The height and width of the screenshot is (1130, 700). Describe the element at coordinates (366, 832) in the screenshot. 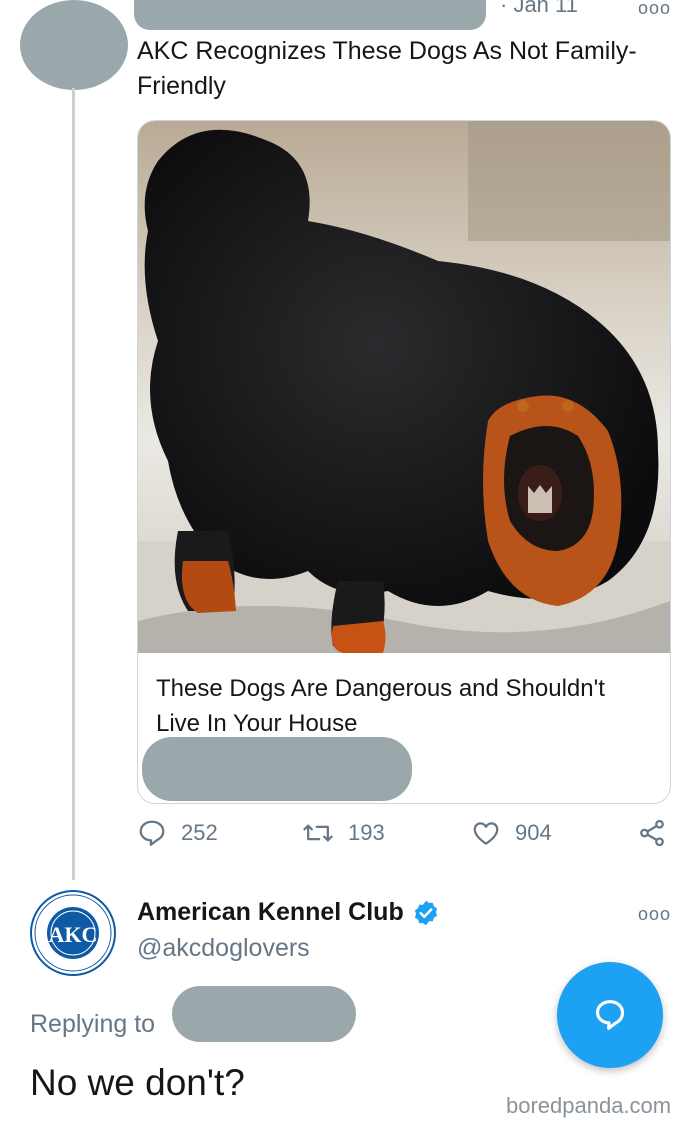

I see `retweet-count: 193` at that location.